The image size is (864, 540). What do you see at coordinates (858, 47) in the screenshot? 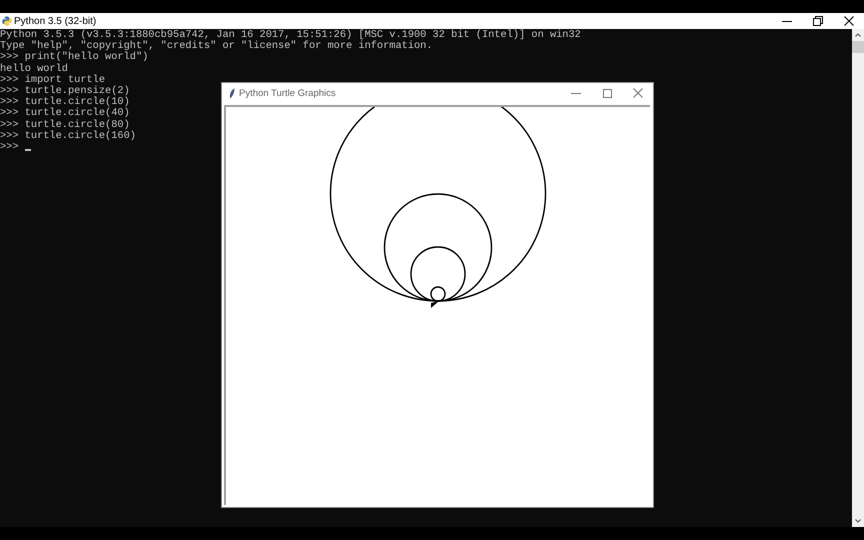
I see `scroll-thumb` at bounding box center [858, 47].